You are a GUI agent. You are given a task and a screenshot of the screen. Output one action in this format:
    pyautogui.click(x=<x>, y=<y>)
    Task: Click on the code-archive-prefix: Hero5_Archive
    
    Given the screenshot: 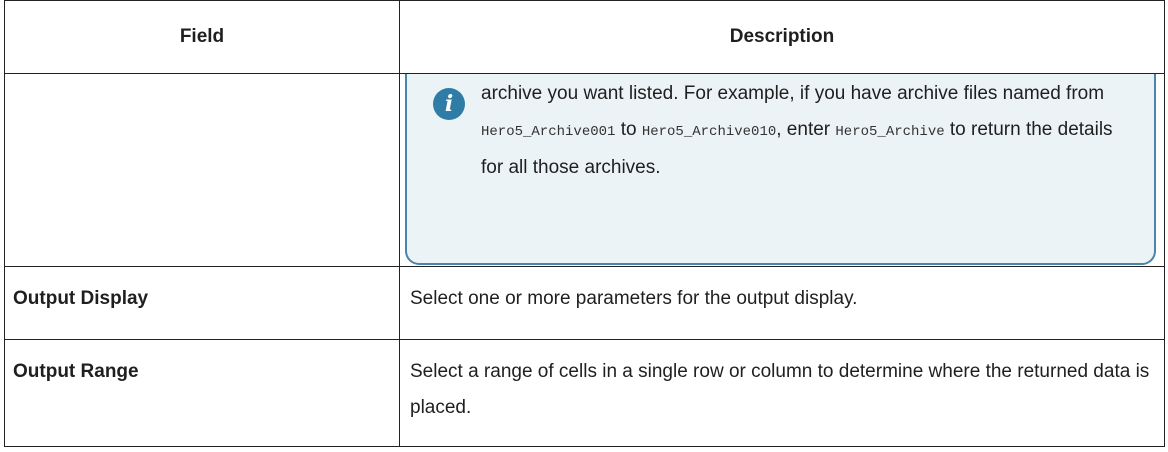 What is the action you would take?
    pyautogui.click(x=890, y=132)
    